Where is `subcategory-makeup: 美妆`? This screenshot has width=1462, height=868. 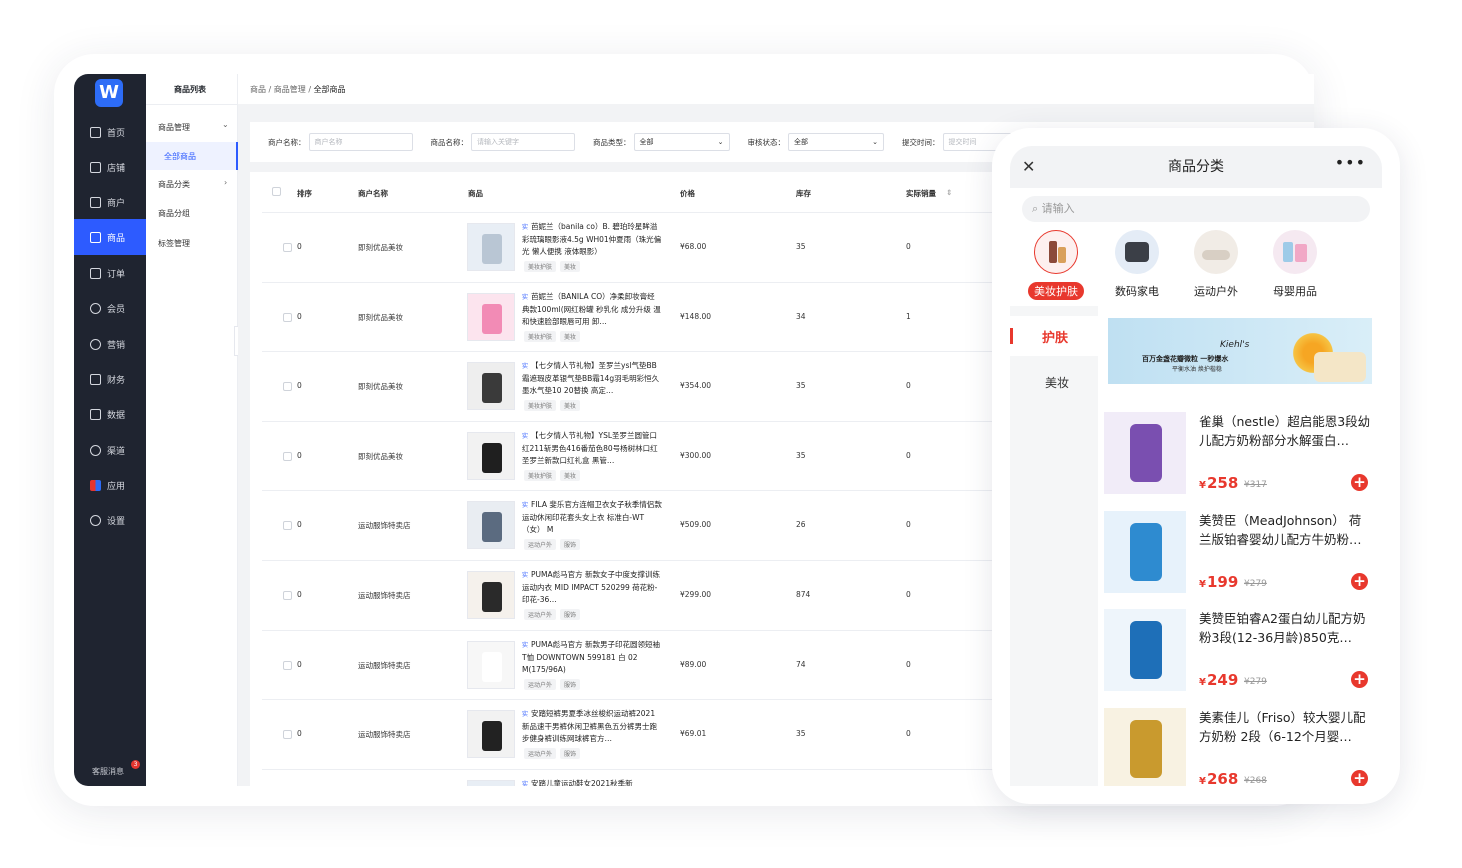
subcategory-makeup: 美妆 is located at coordinates (1057, 382).